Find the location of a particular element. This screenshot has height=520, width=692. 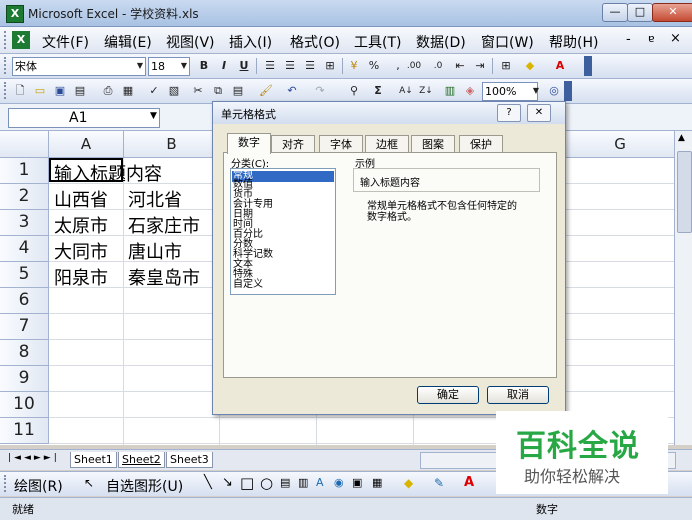

wordart-icon: A is located at coordinates (320, 482).